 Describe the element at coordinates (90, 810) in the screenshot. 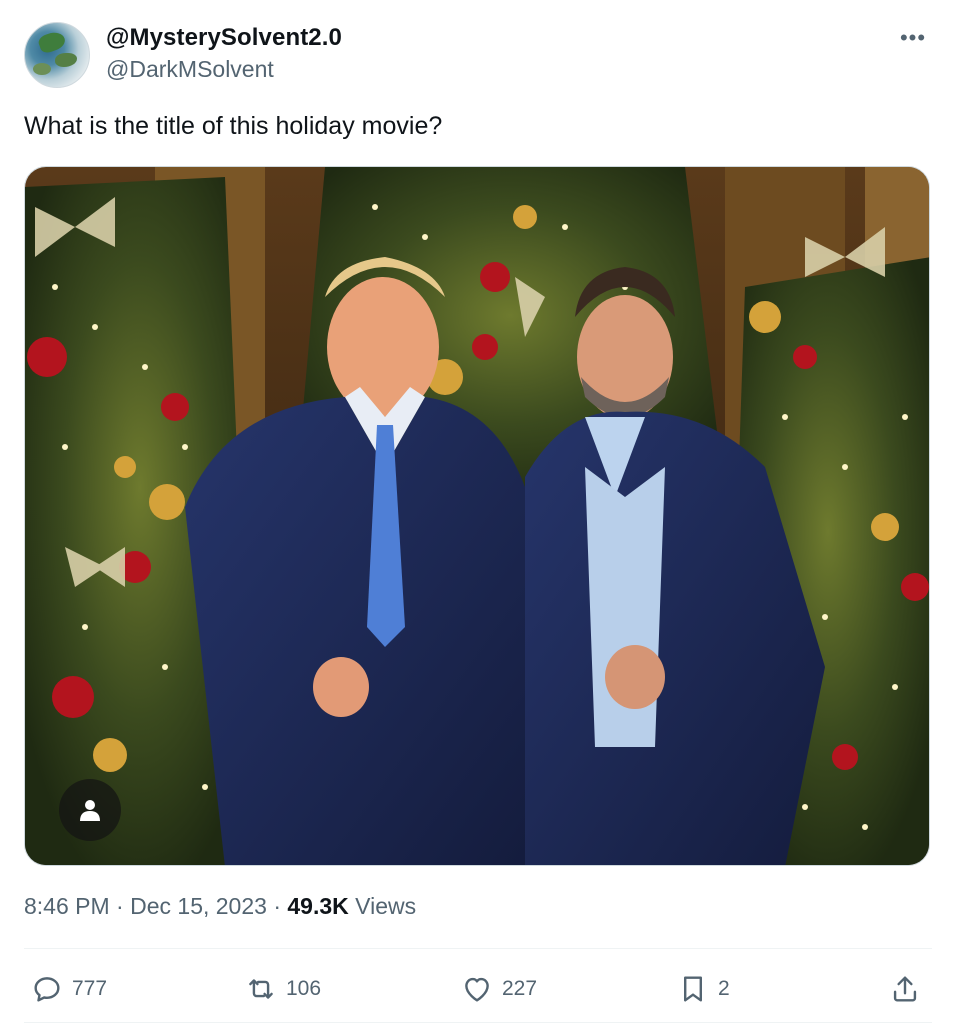

I see `person-tag-icon` at that location.